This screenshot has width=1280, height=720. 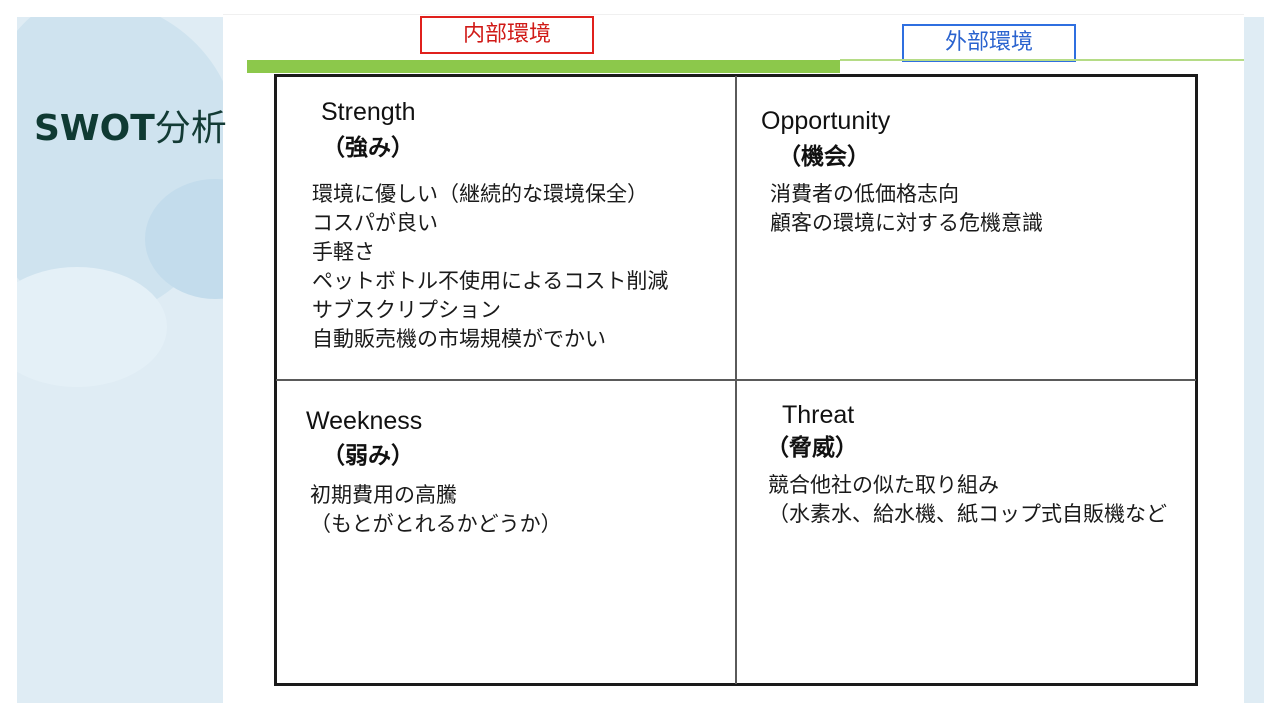 I want to click on list-item: 顧客の環境に対する危機意識, so click(x=906, y=223).